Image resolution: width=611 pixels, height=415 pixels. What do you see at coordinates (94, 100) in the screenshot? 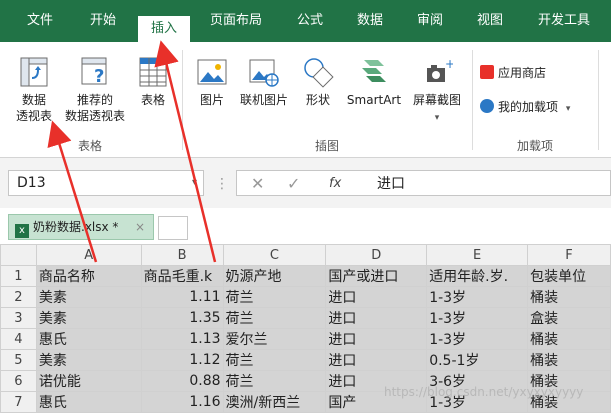
I see `recommended-pivot-label-1: 推荐的` at bounding box center [94, 100].